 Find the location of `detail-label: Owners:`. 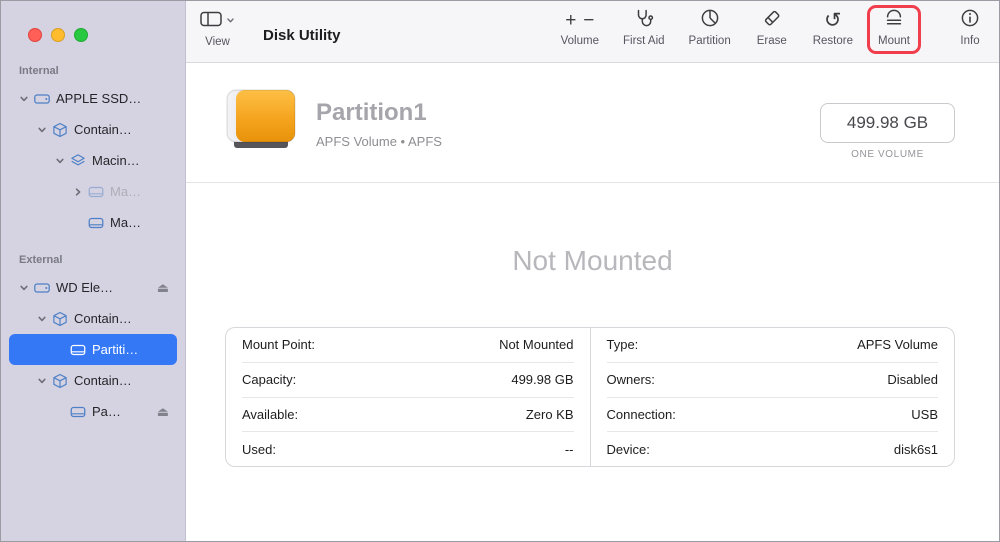

detail-label: Owners: is located at coordinates (630, 380).